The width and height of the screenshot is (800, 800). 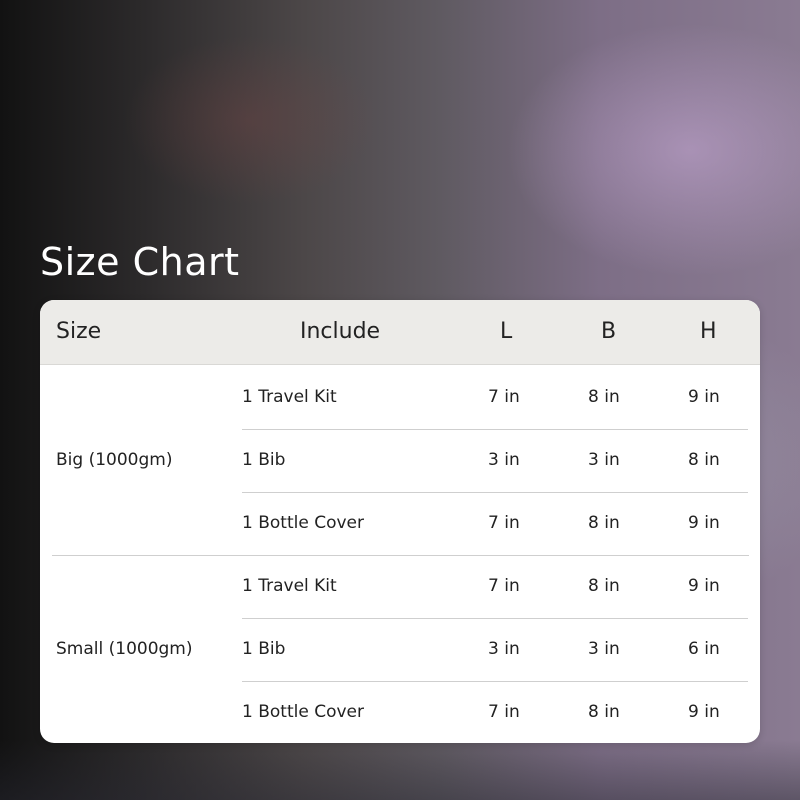 What do you see at coordinates (400, 332) in the screenshot?
I see `table-header: Size Include L B H` at bounding box center [400, 332].